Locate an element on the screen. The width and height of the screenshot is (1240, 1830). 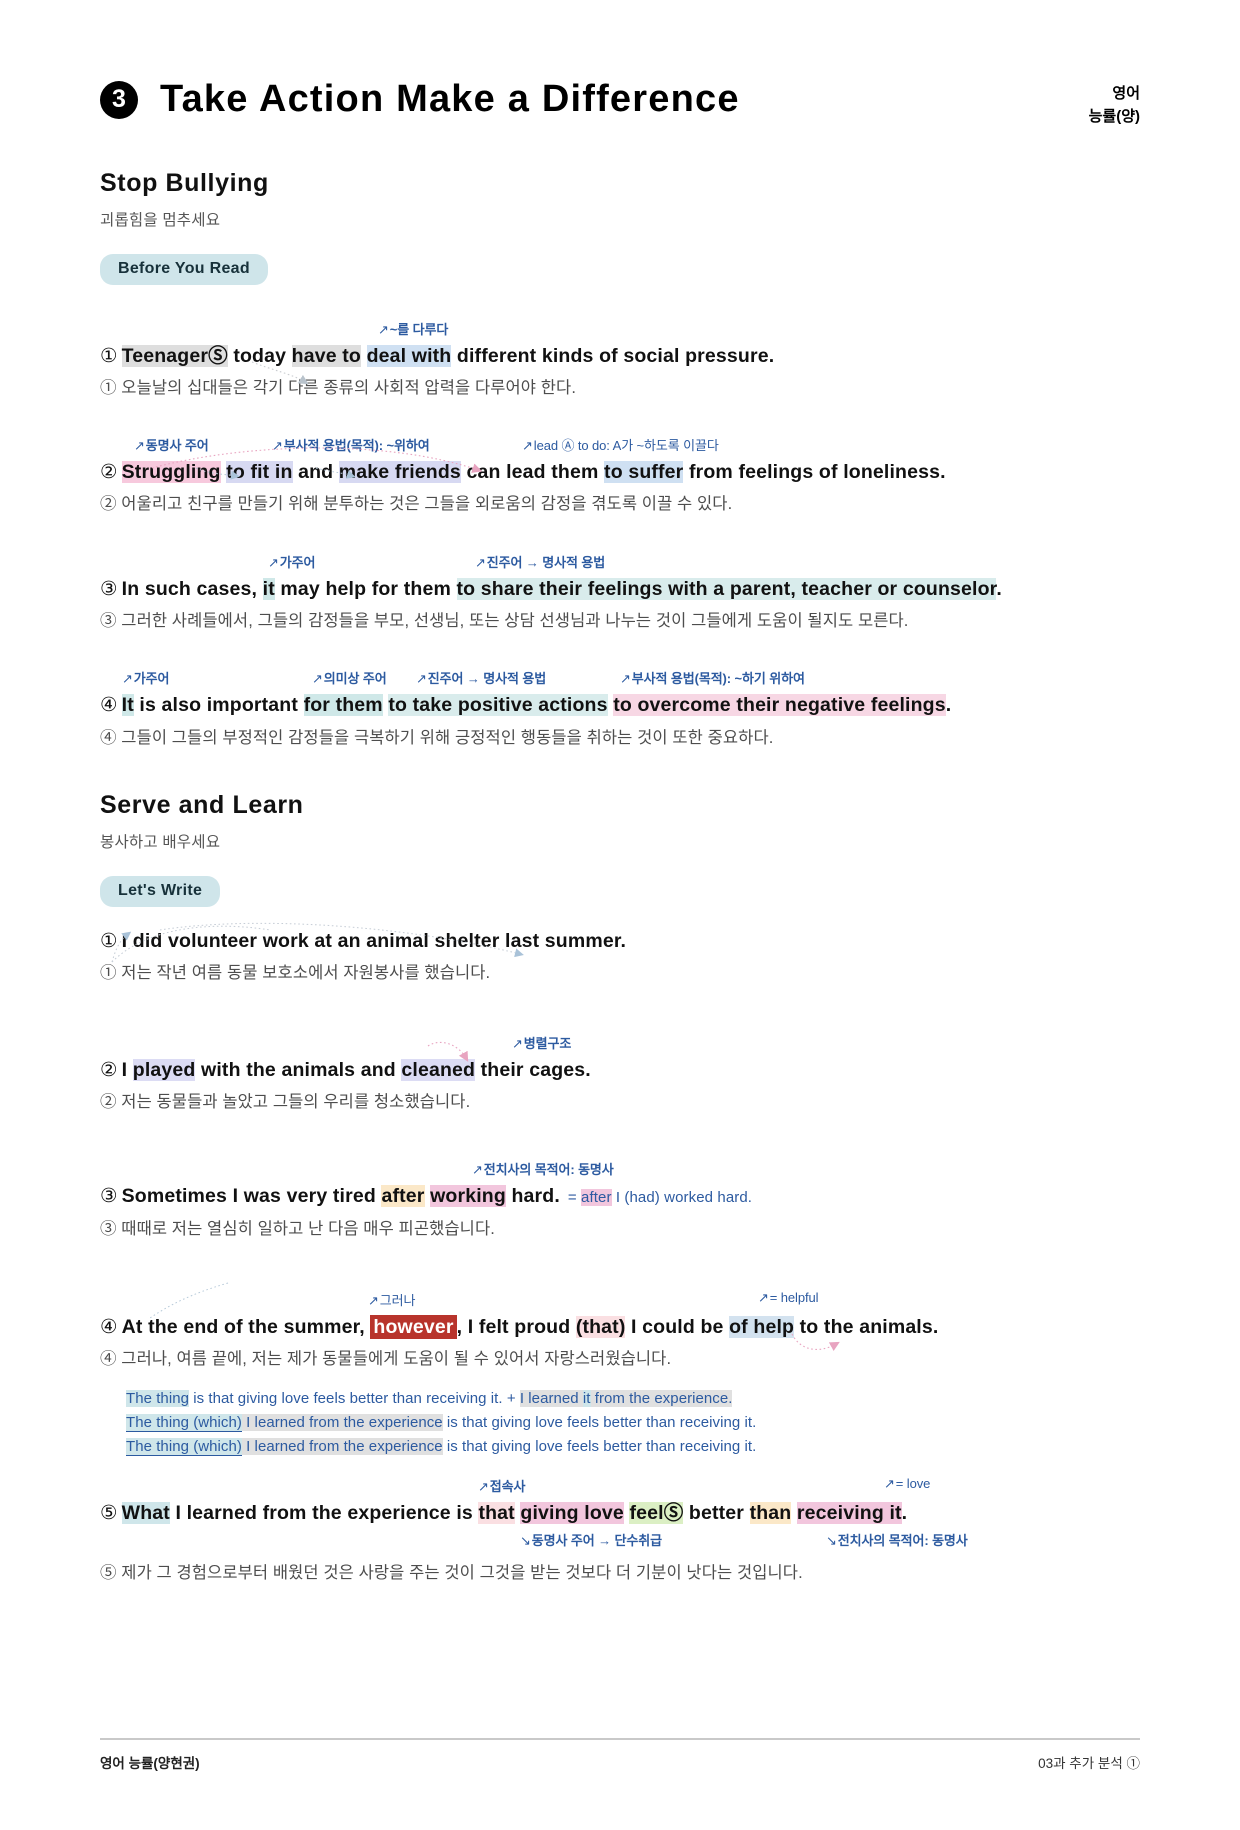
note-row: ↗~를 다루다 is located at coordinates (620, 329).